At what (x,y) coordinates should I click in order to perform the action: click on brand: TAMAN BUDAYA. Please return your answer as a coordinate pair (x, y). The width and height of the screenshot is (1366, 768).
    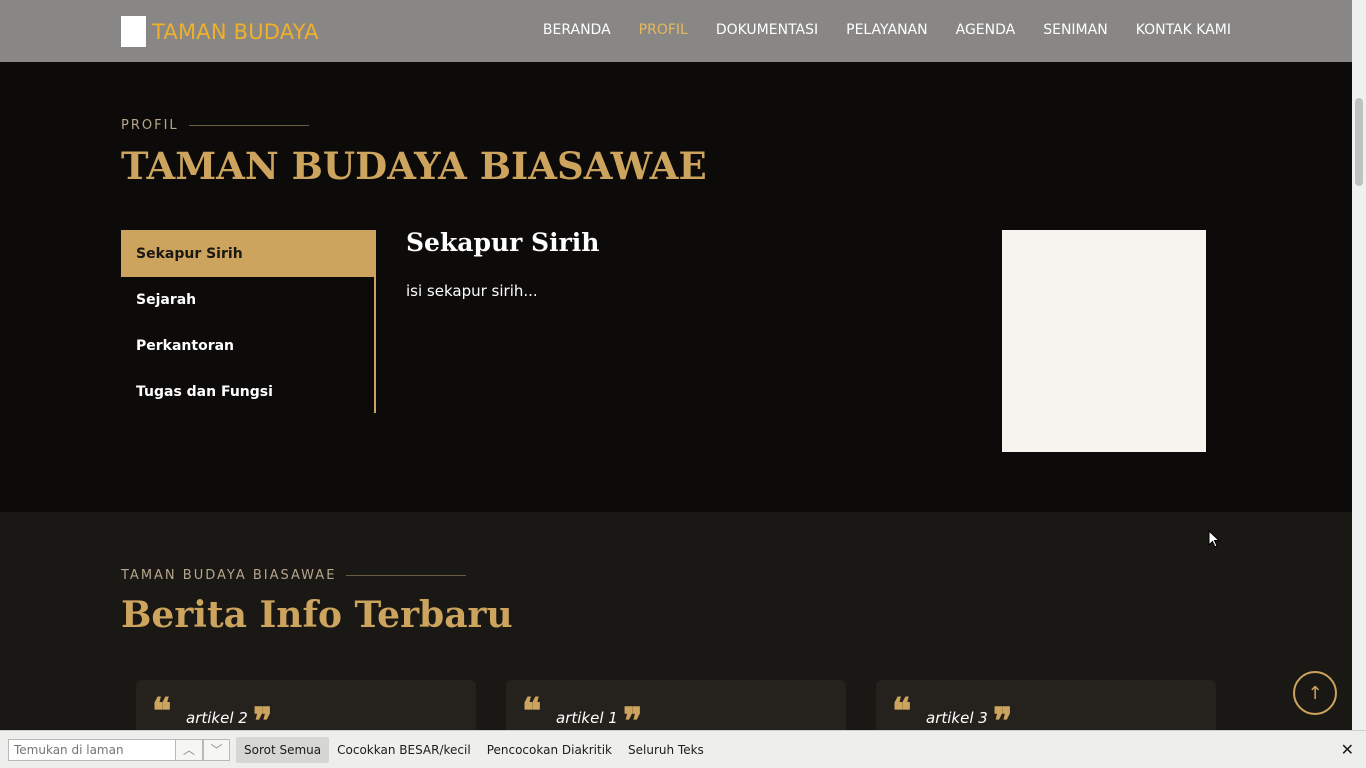
    Looking at the image, I should click on (220, 31).